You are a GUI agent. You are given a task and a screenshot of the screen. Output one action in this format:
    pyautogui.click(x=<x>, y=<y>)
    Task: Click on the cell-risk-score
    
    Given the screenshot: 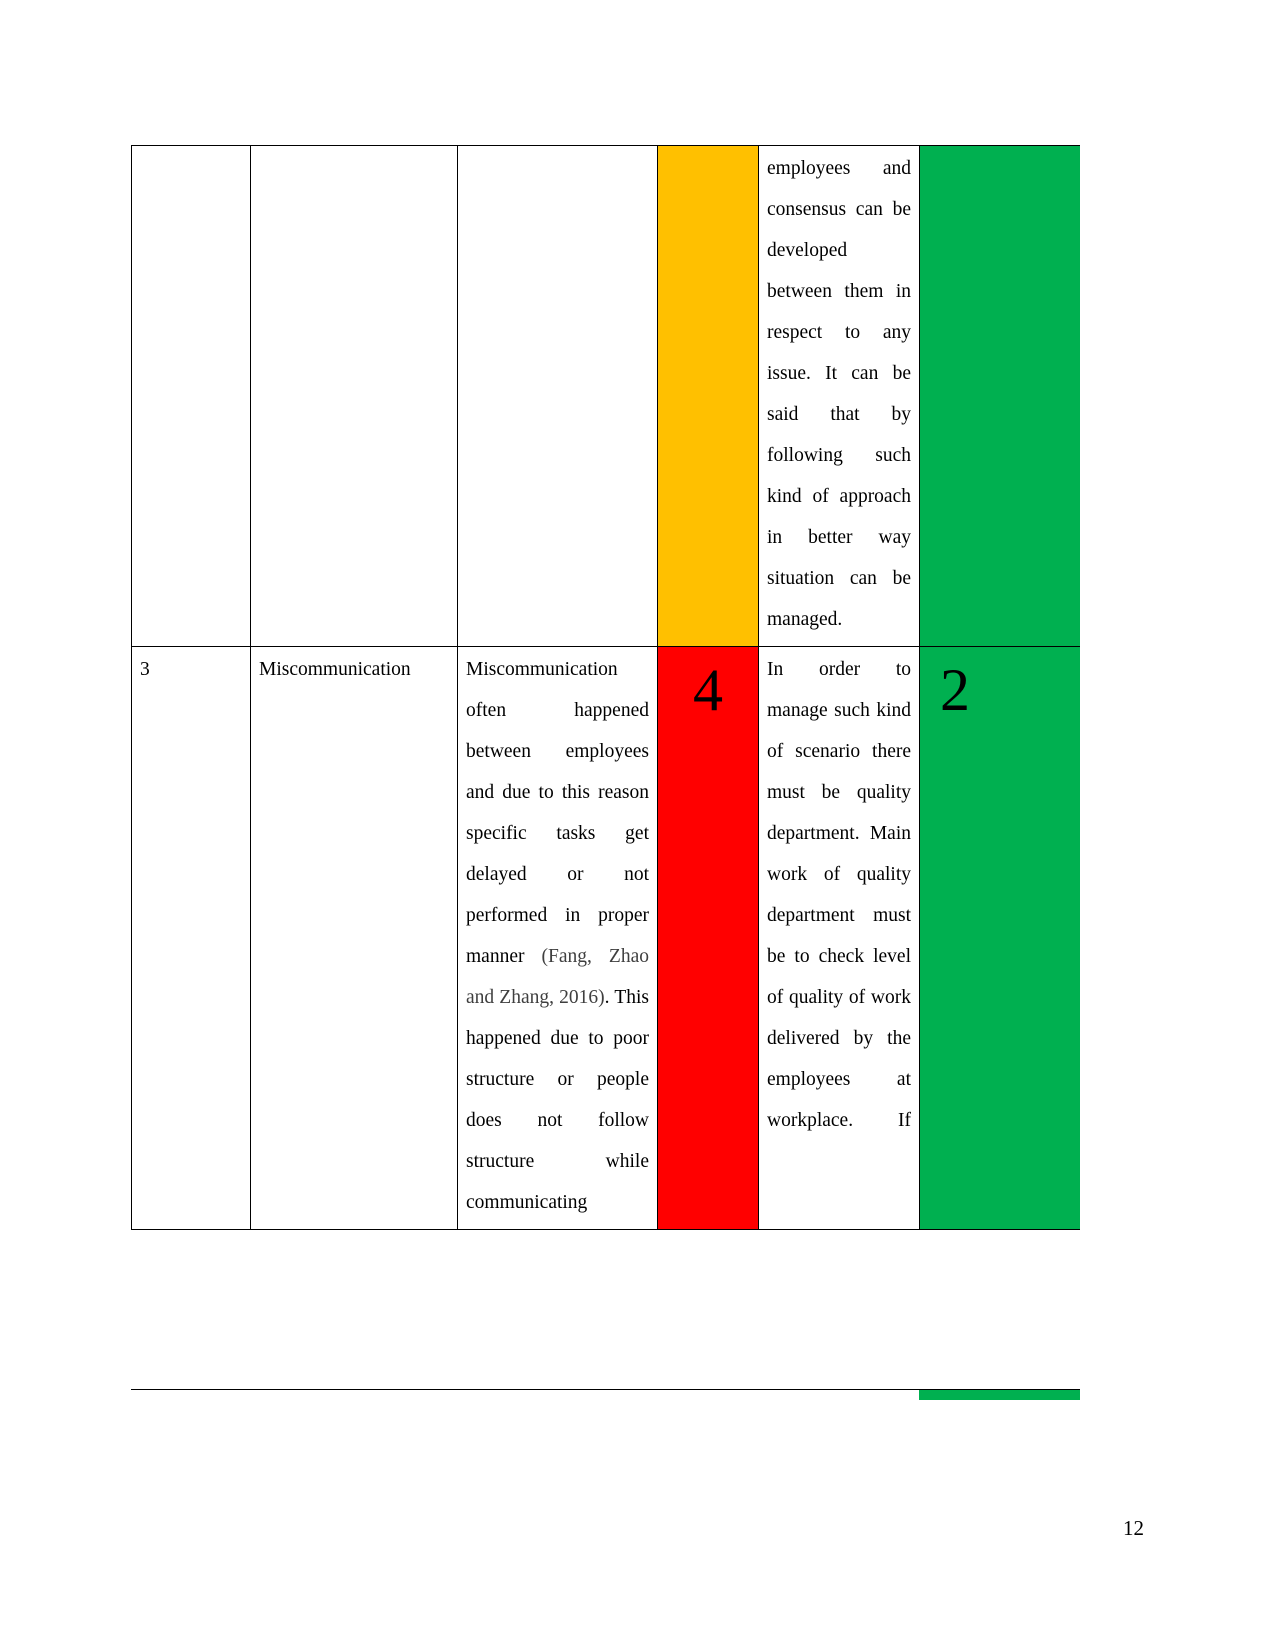 What is the action you would take?
    pyautogui.click(x=708, y=396)
    